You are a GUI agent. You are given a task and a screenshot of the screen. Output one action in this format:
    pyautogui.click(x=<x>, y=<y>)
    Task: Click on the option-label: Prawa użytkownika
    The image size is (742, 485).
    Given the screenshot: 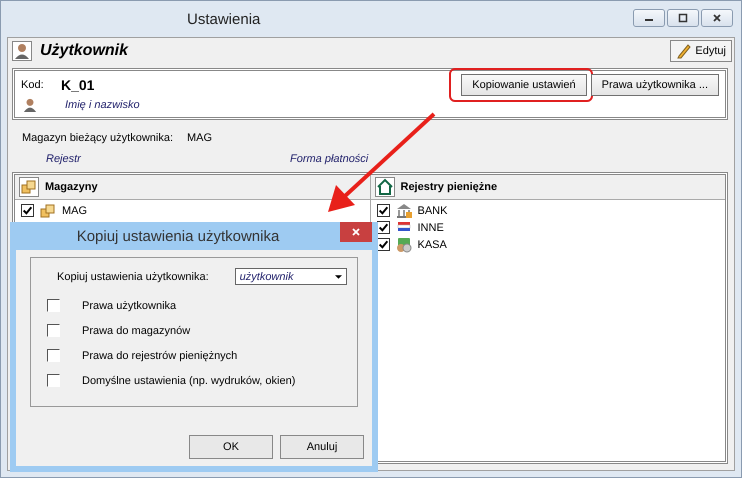 What is the action you would take?
    pyautogui.click(x=129, y=306)
    